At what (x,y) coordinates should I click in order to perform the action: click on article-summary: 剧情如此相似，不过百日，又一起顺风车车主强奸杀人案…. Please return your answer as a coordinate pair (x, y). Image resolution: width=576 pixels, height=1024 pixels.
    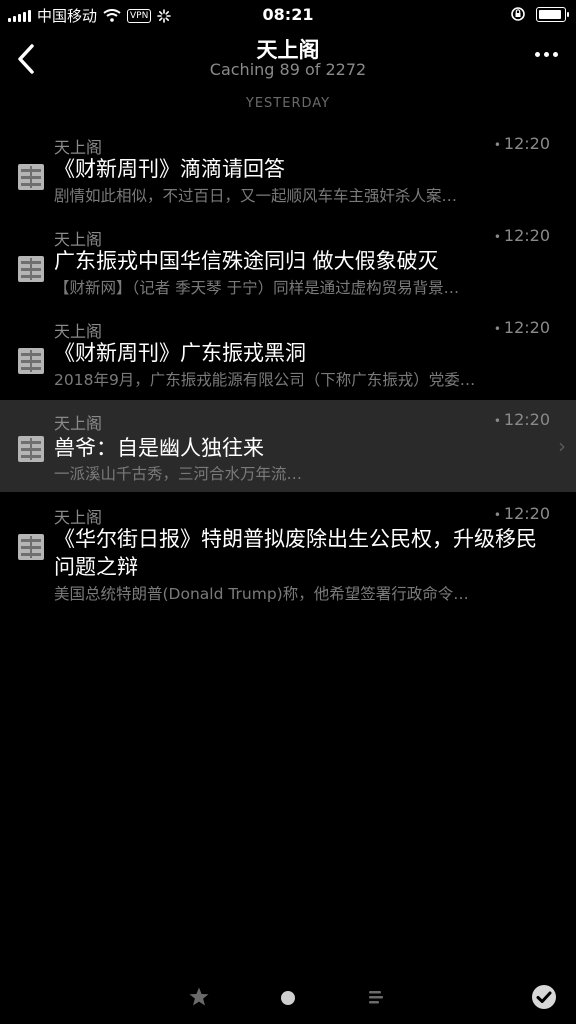
    Looking at the image, I should click on (256, 196).